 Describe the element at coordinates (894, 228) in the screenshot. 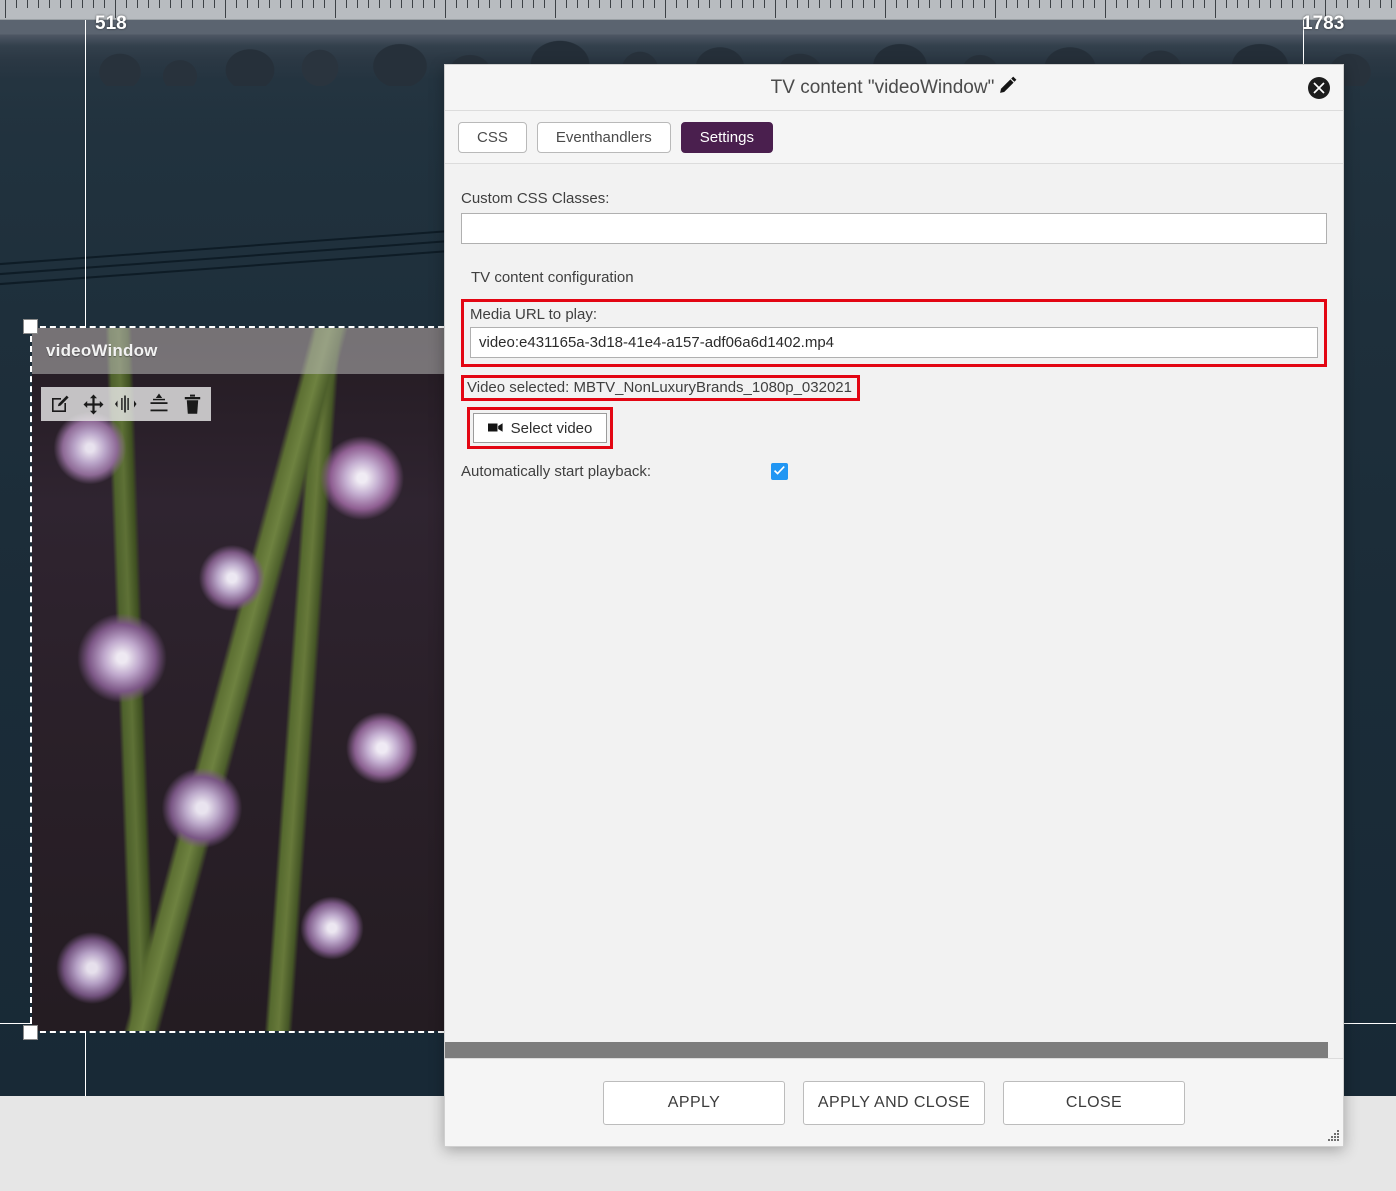

I see `custom-css-input` at that location.